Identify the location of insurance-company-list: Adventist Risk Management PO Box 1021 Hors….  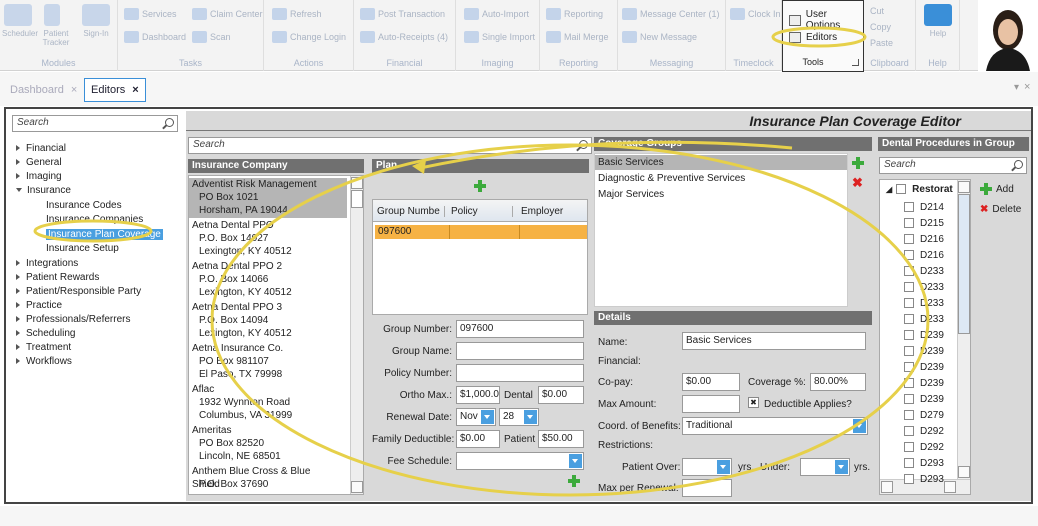
(276, 335).